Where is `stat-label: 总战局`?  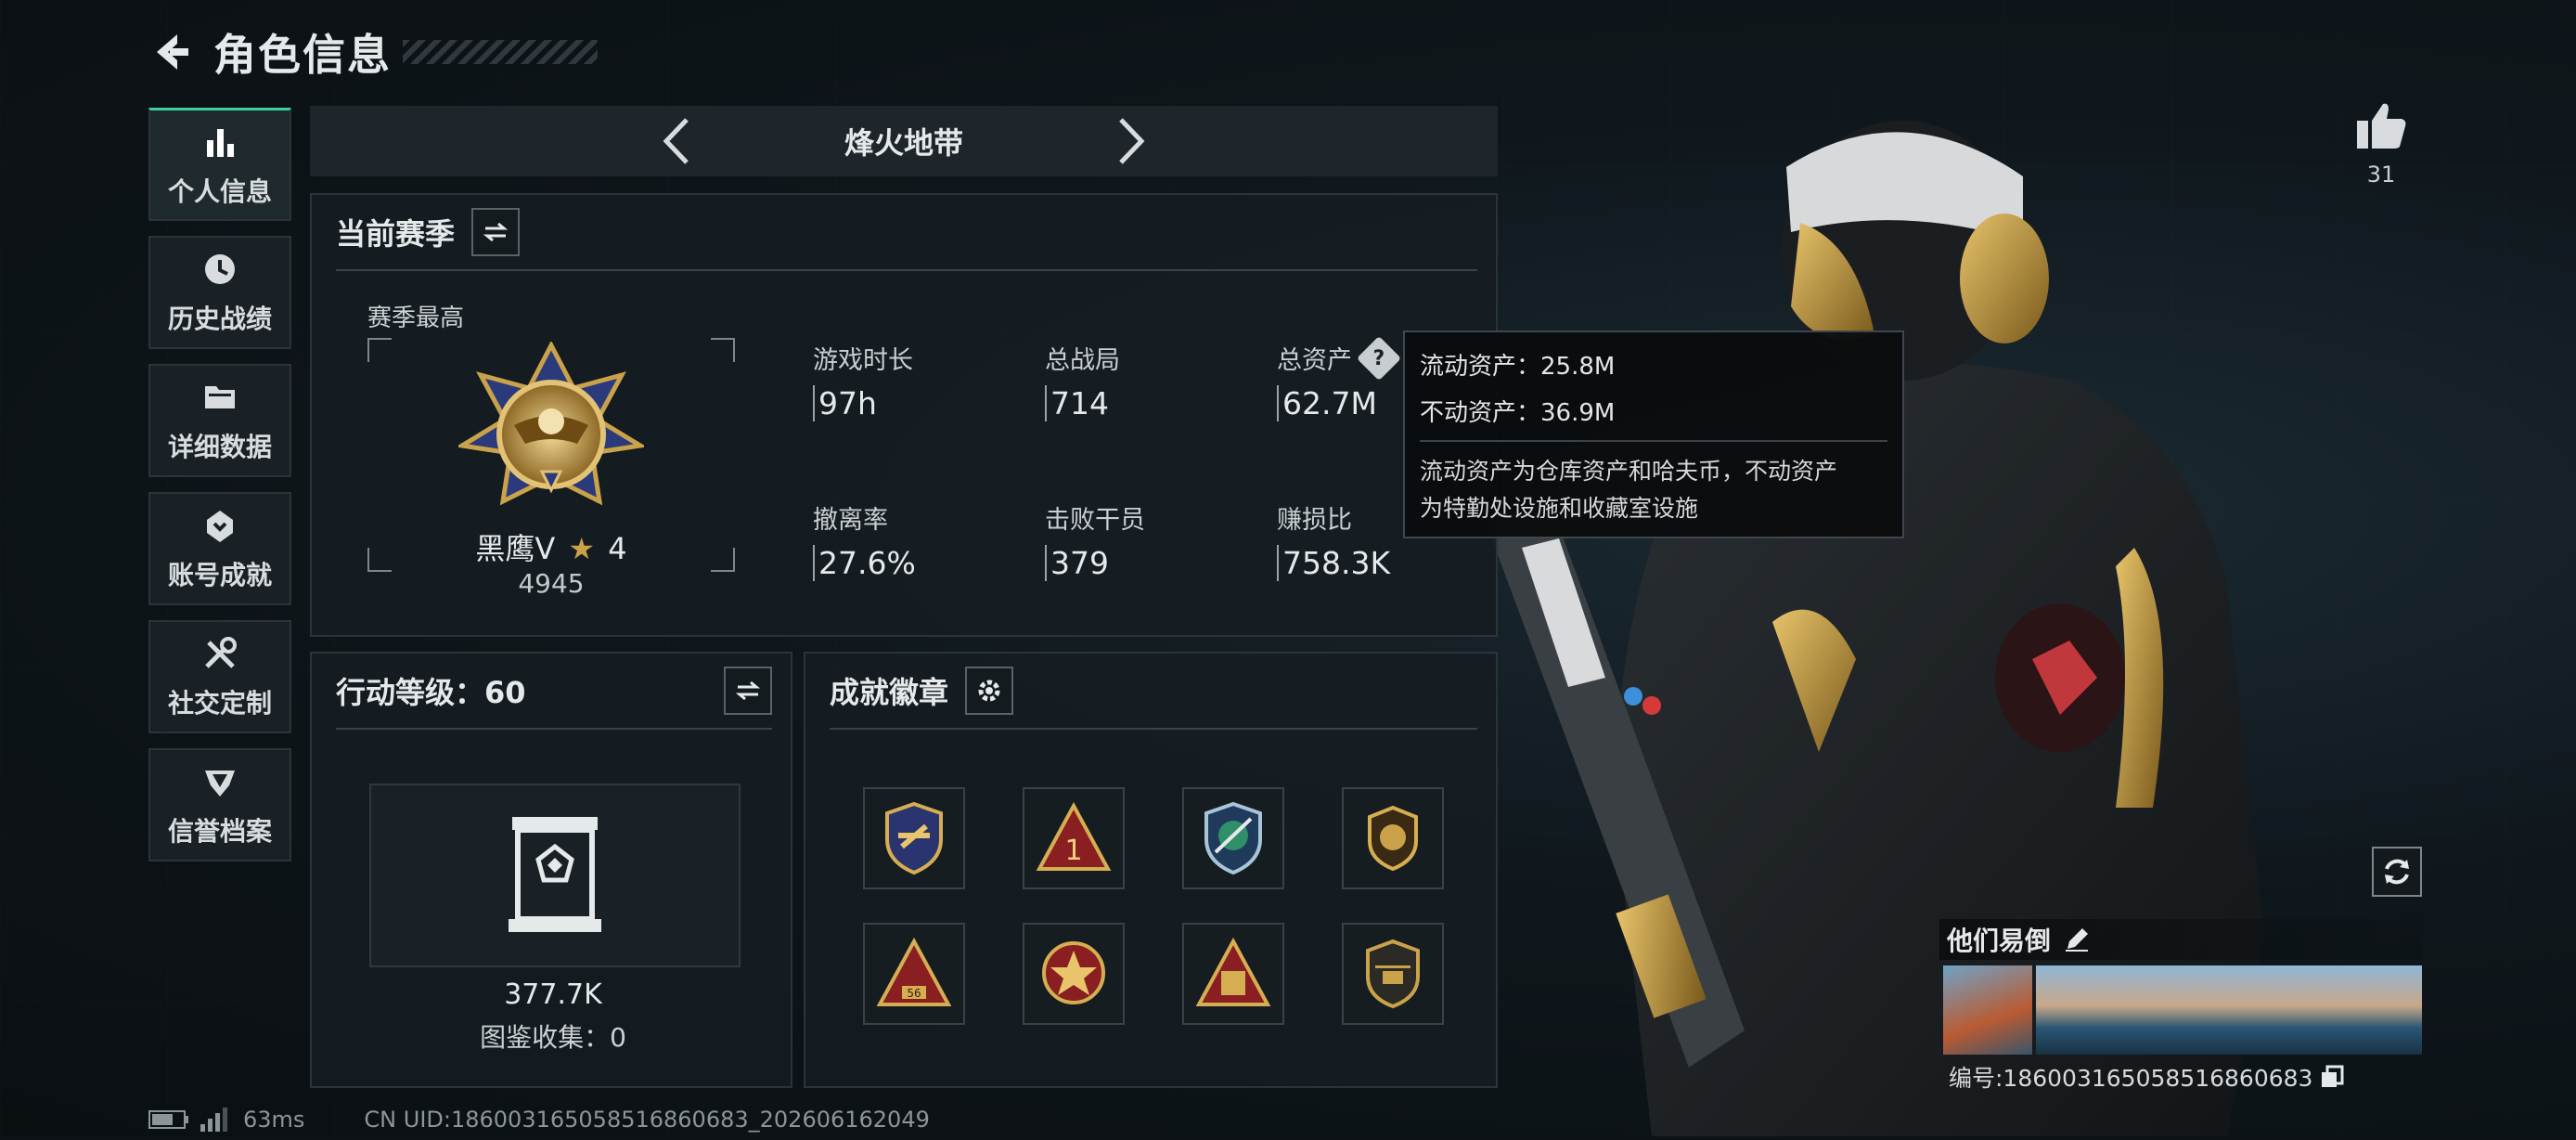 stat-label: 总战局 is located at coordinates (1082, 360).